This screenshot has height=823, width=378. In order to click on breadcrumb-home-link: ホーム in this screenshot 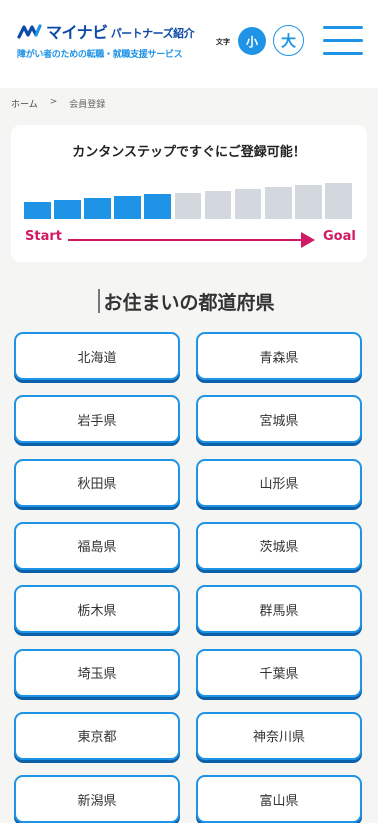, I will do `click(24, 103)`.